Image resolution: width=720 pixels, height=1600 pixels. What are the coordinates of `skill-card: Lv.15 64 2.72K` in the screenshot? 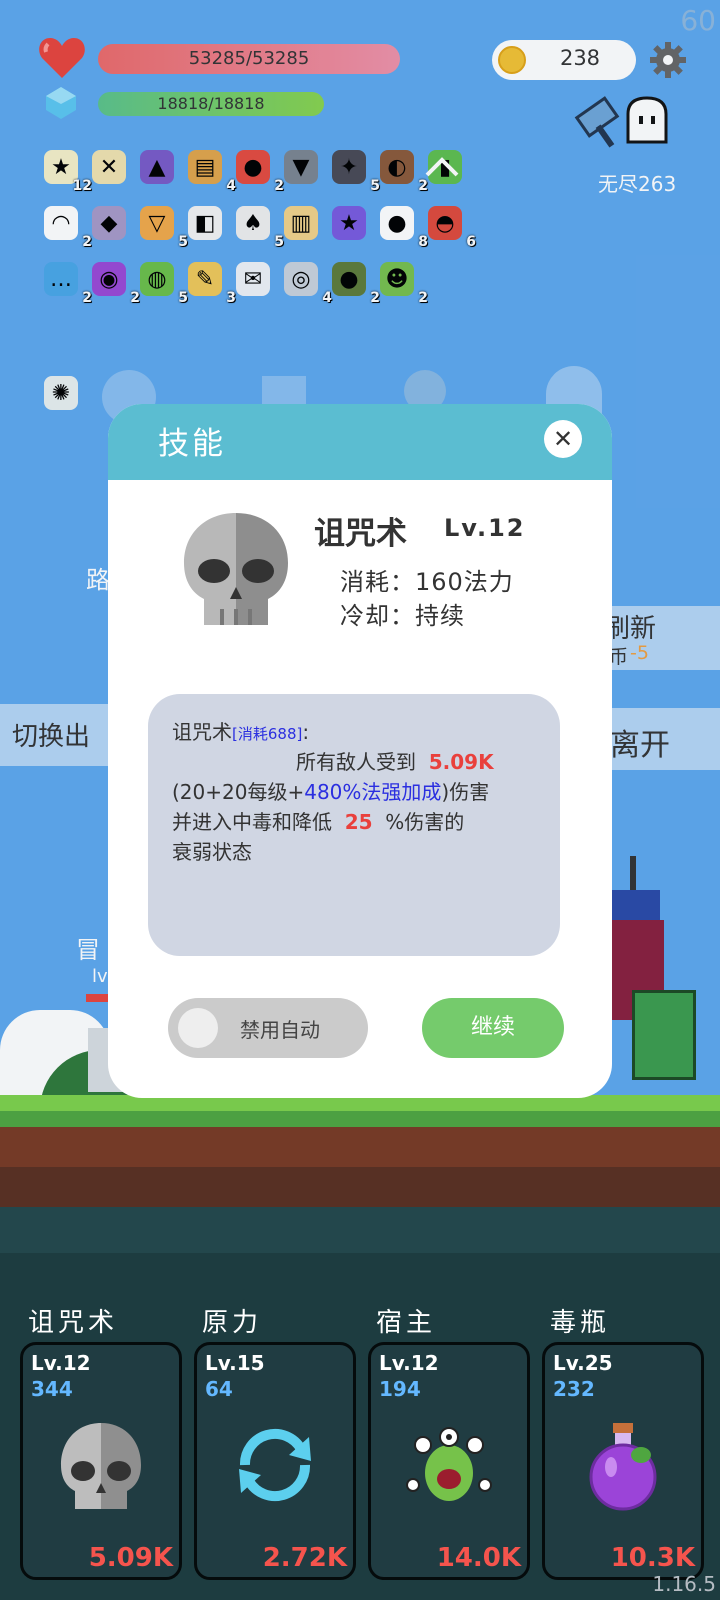 It's located at (275, 1461).